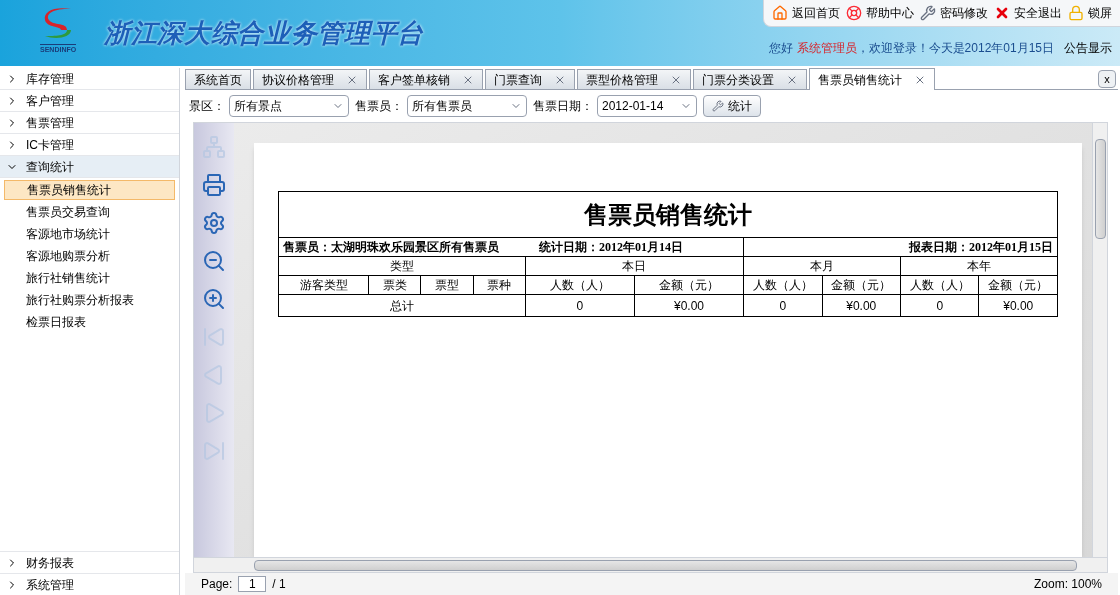  What do you see at coordinates (499, 285) in the screenshot?
I see `column-header: 票种` at bounding box center [499, 285].